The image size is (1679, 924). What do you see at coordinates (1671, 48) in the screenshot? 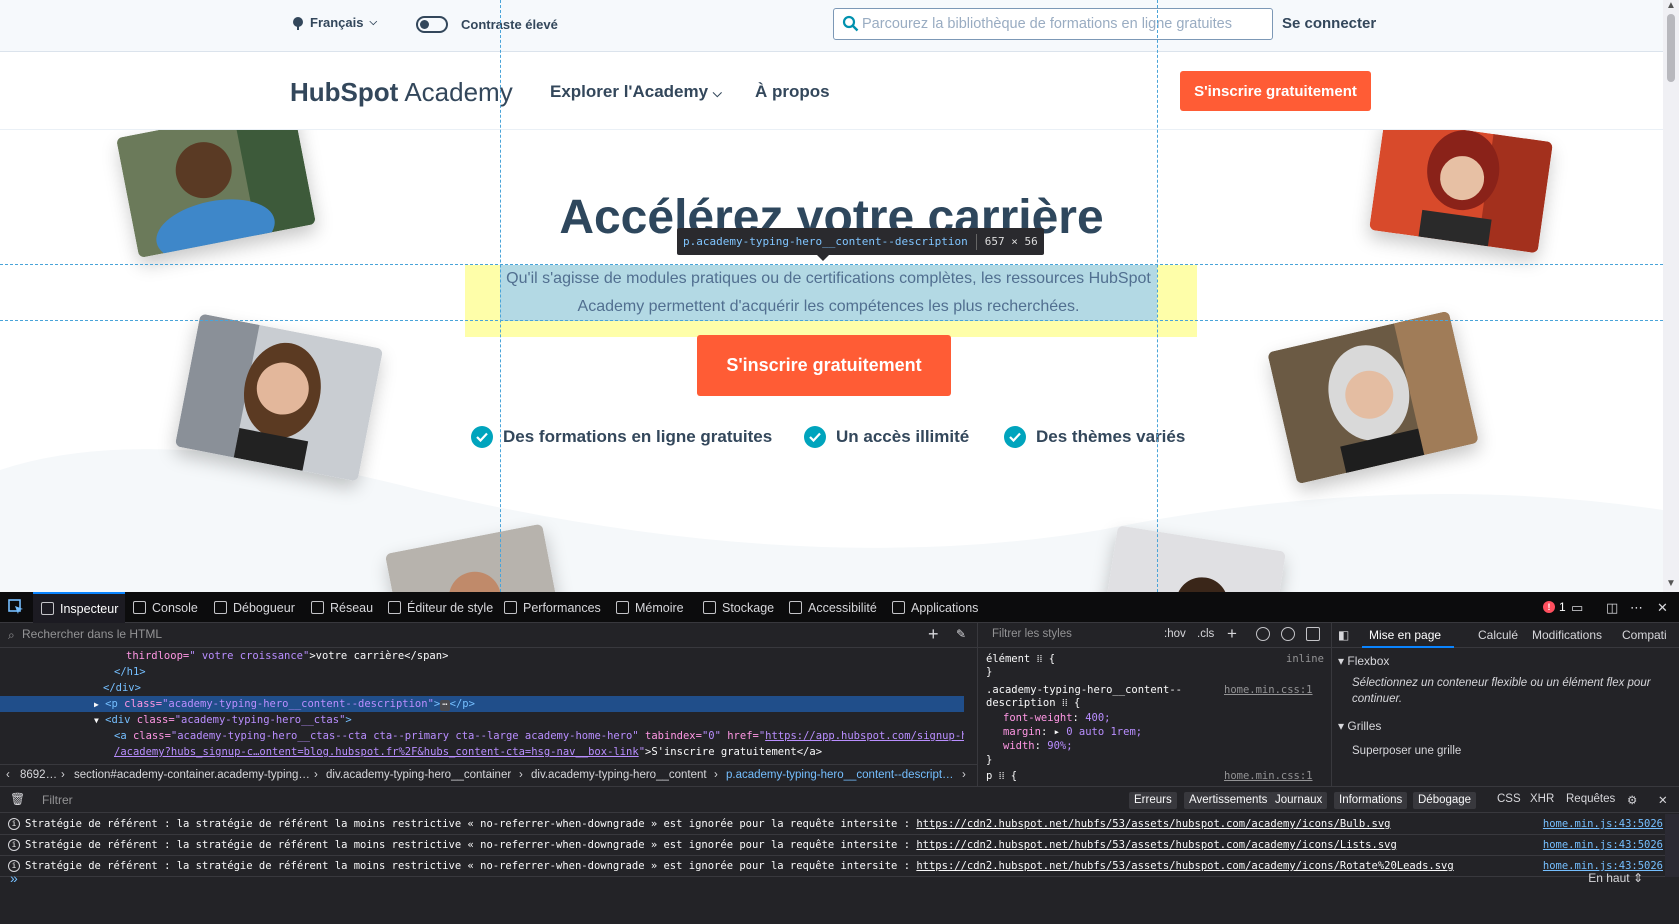
I see `scrollbar-thumb` at bounding box center [1671, 48].